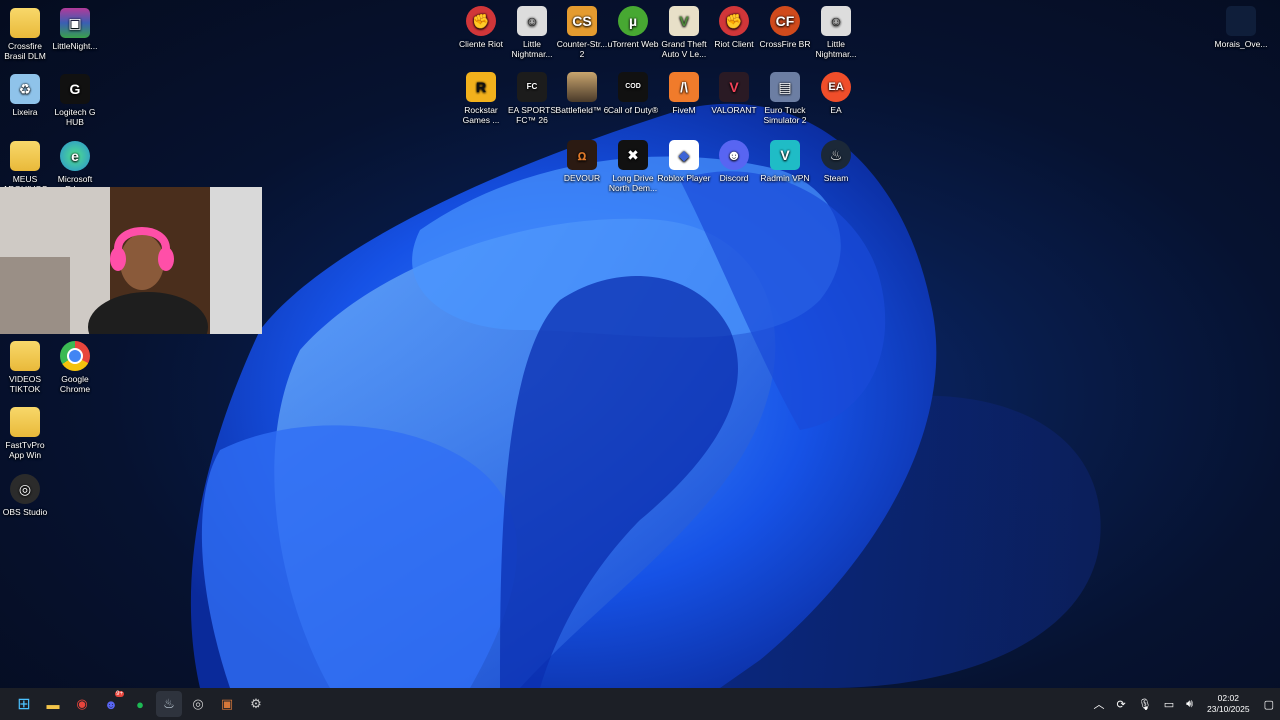 The width and height of the screenshot is (1280, 720). Describe the element at coordinates (25, 89) in the screenshot. I see `recycle-bin-icon: ♻` at that location.